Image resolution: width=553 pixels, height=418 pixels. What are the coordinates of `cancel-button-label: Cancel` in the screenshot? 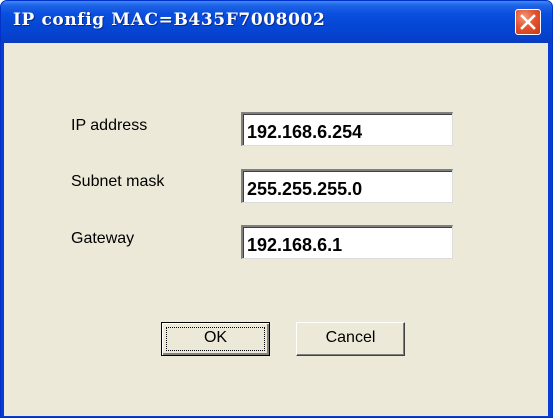 It's located at (350, 337).